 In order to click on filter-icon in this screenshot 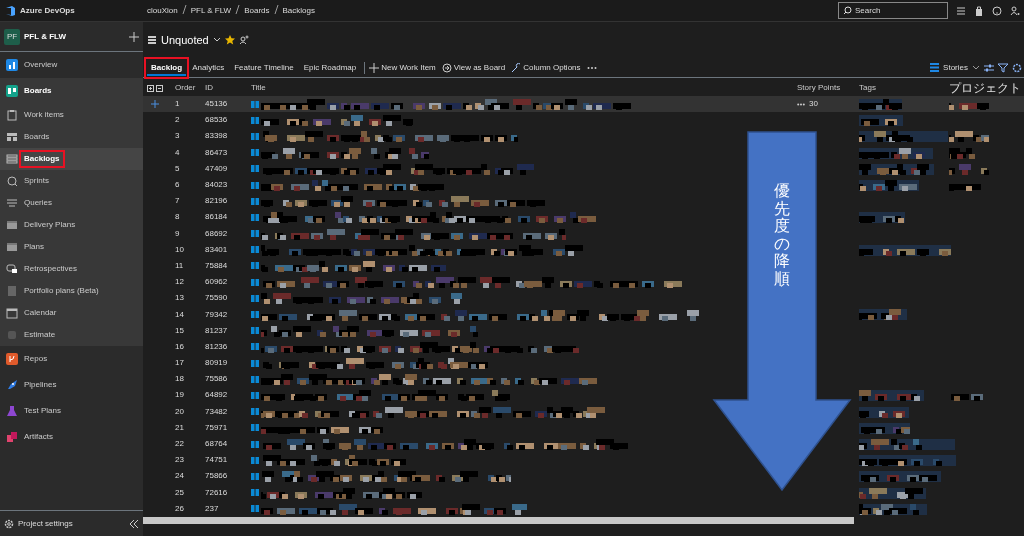, I will do `click(1003, 67)`.